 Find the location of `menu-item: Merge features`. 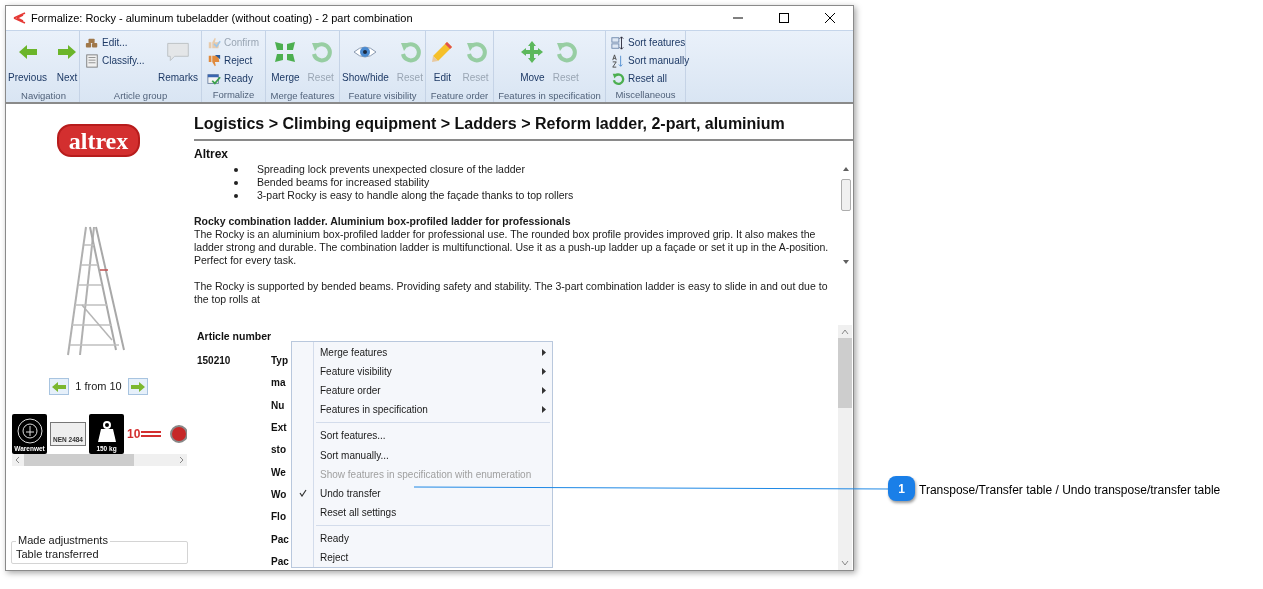

menu-item: Merge features is located at coordinates (422, 353).